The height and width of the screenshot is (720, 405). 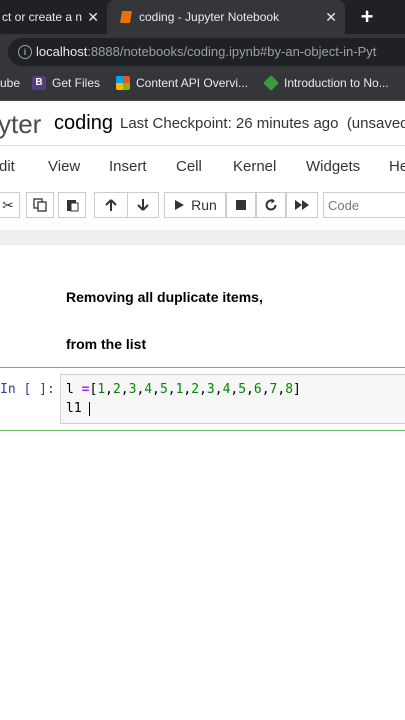 I want to click on browser-tab-inactive: ct or create a n ✕, so click(x=53, y=17).